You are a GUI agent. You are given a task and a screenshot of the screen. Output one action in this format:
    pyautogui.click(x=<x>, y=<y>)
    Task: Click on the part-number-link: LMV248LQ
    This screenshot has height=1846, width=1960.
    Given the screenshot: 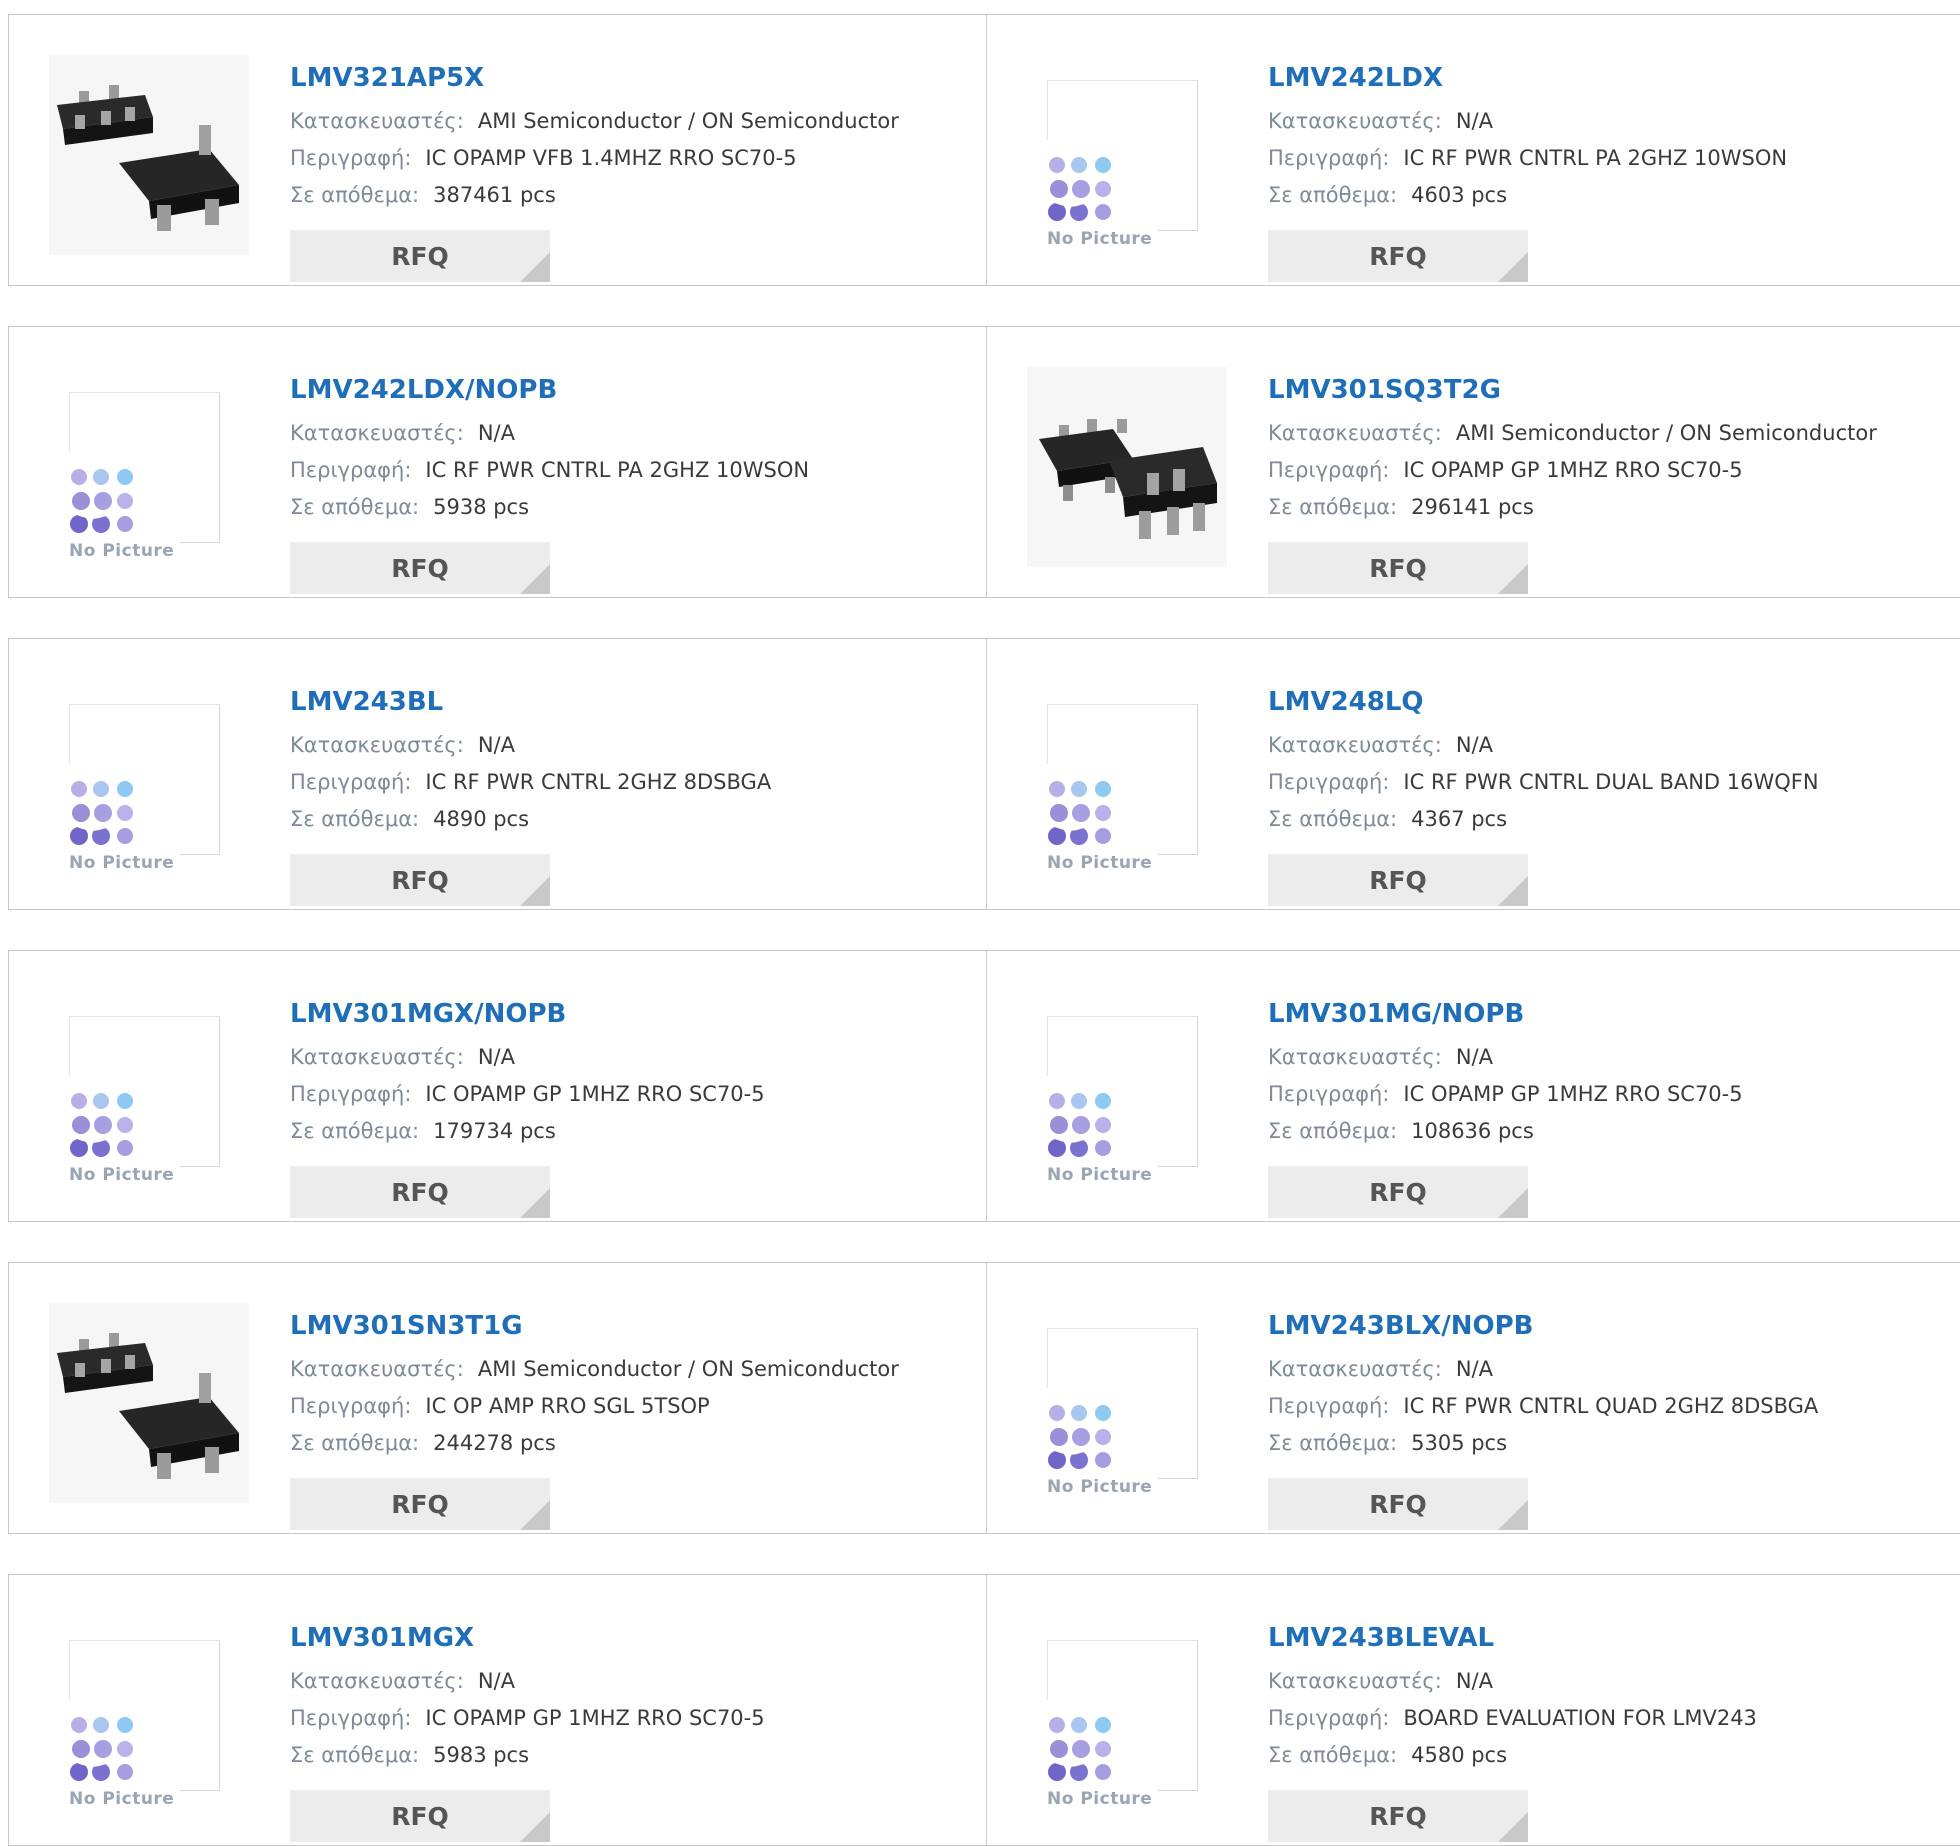 What is the action you would take?
    pyautogui.click(x=1607, y=703)
    